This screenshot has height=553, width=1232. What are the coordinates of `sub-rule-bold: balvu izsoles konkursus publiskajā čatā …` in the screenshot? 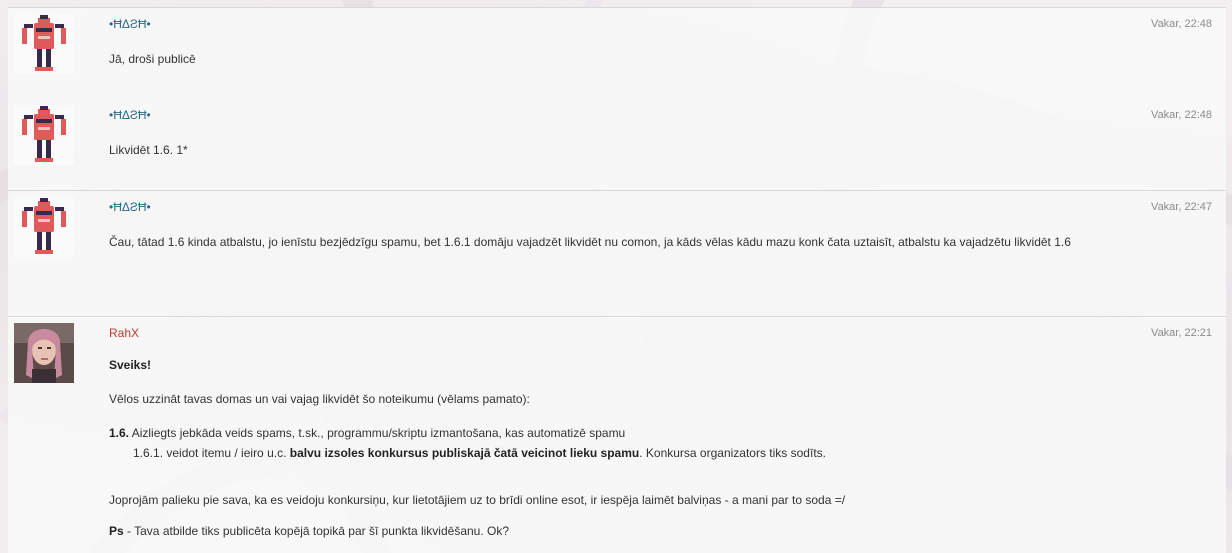 It's located at (464, 453).